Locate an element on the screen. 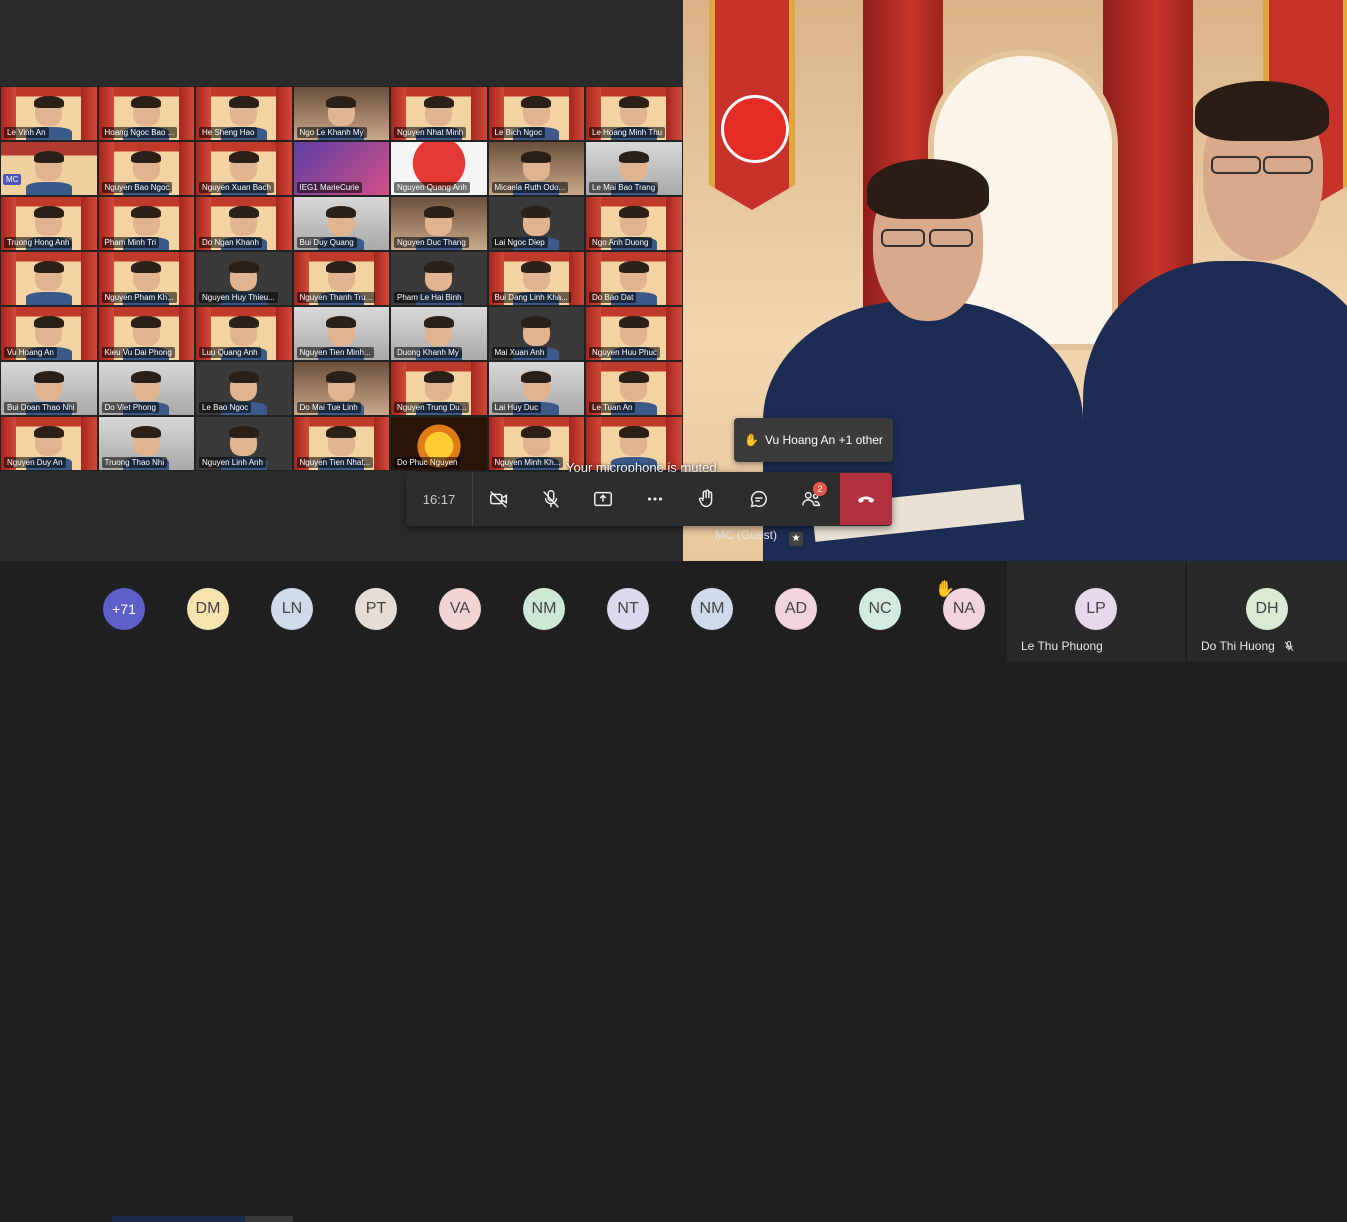 Image resolution: width=1347 pixels, height=1222 pixels. participant-video-tile: He Sheng Hao is located at coordinates (244, 113).